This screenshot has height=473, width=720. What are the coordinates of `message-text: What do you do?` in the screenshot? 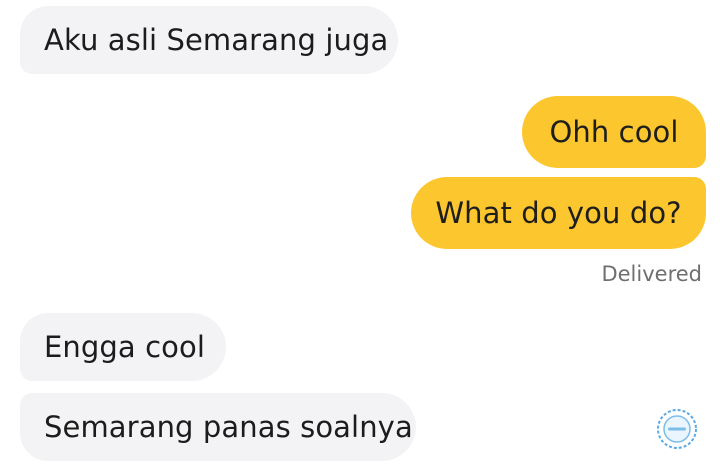 It's located at (558, 212).